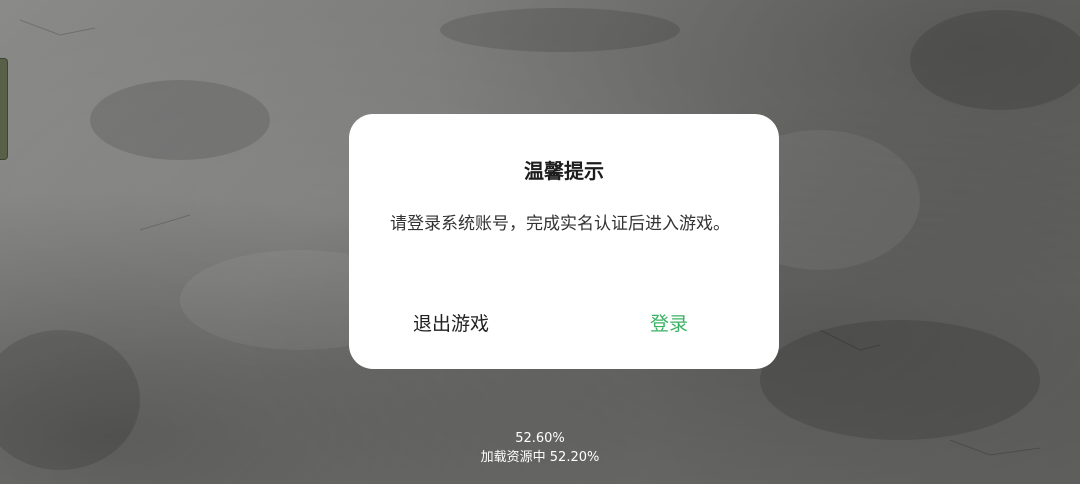  I want to click on side-tab-handle, so click(4, 109).